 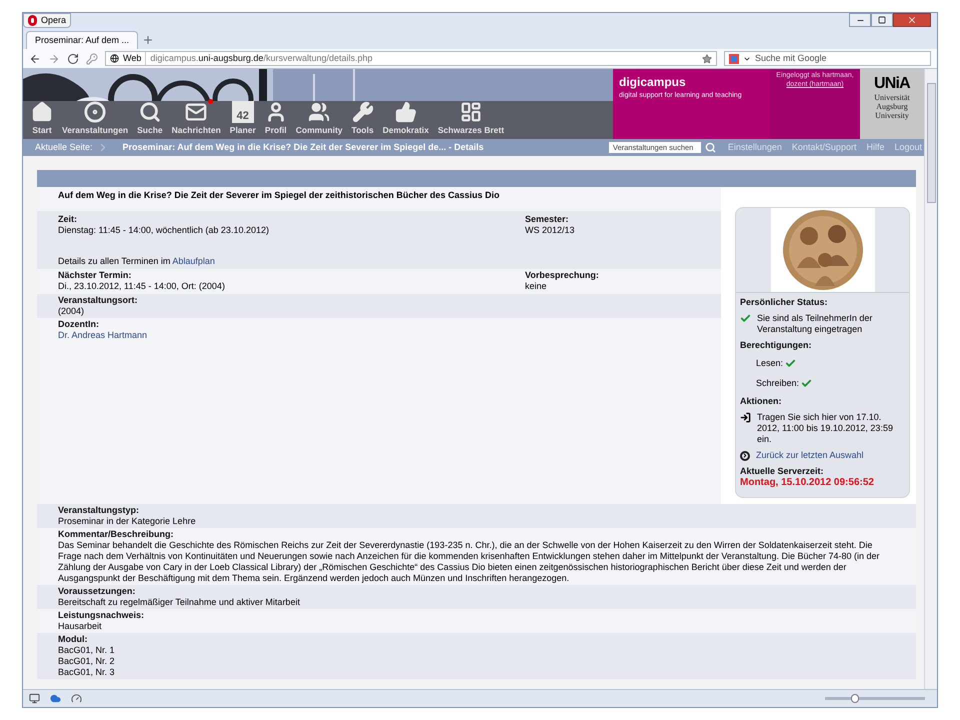 What do you see at coordinates (776, 345) in the screenshot?
I see `permissions-heading: Berechtigungen:` at bounding box center [776, 345].